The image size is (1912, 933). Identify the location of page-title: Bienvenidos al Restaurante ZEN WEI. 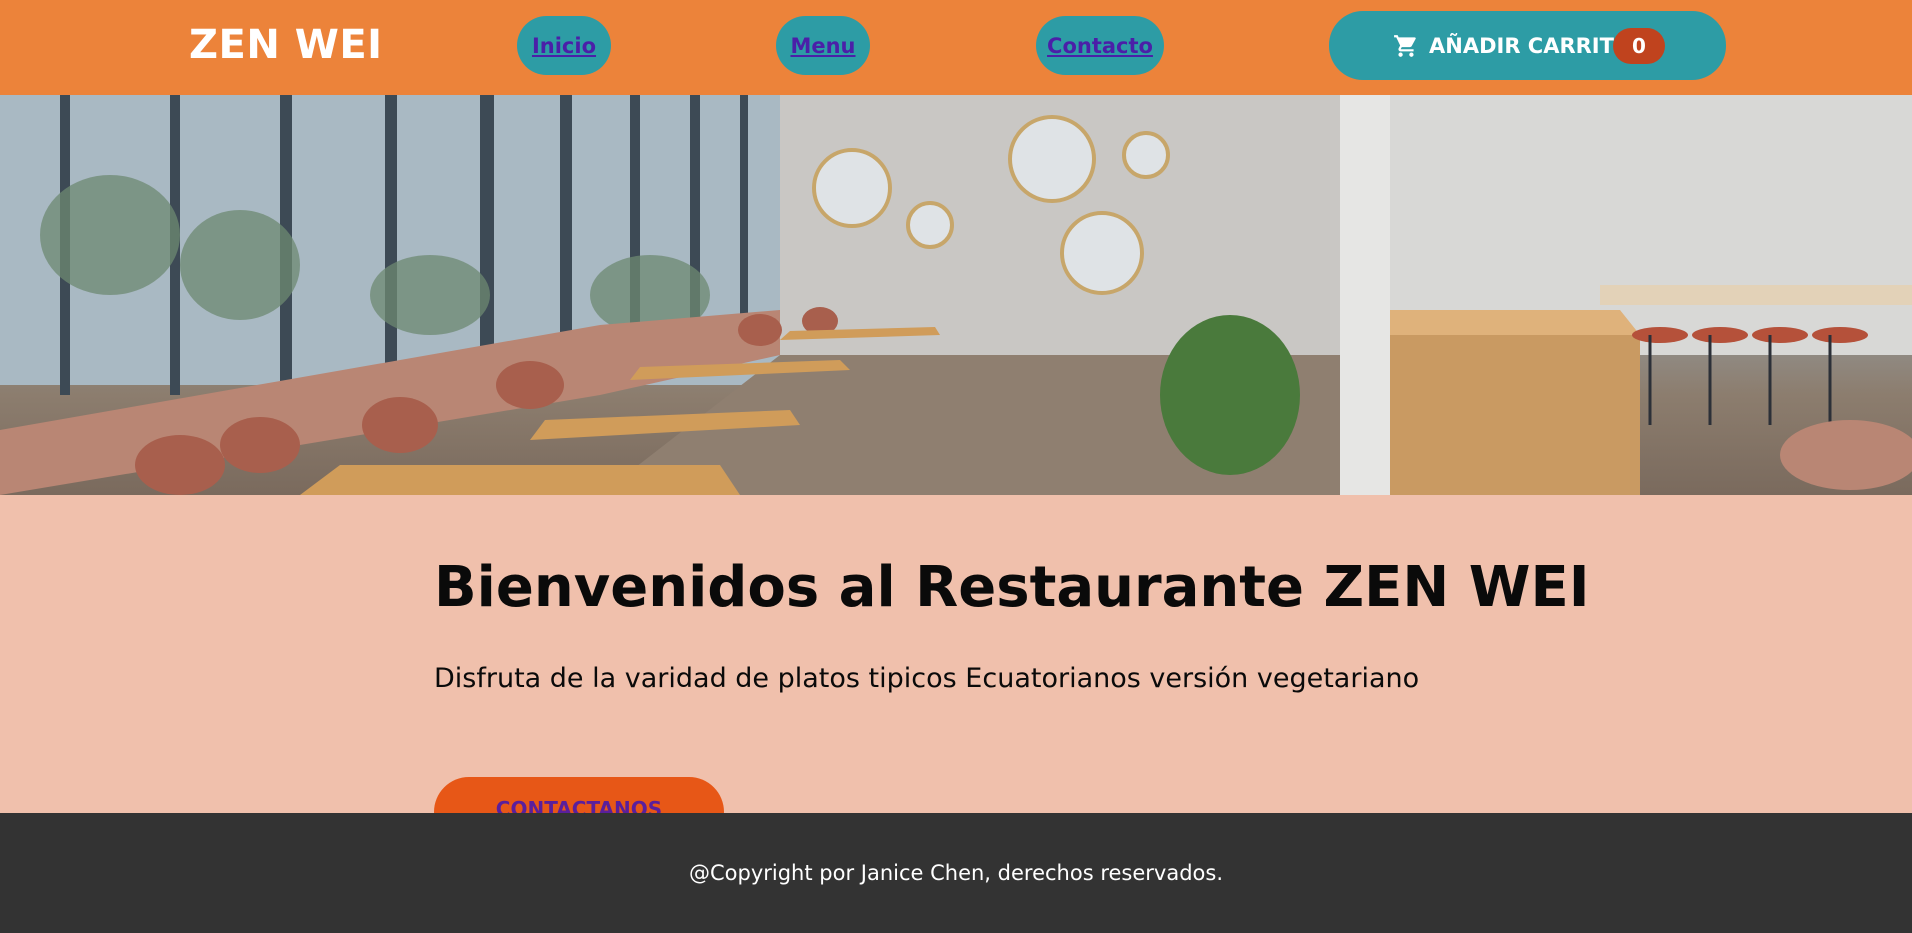
(1012, 587).